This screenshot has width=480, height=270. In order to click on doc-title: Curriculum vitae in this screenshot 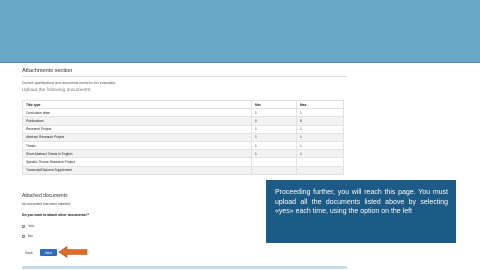, I will do `click(137, 113)`.